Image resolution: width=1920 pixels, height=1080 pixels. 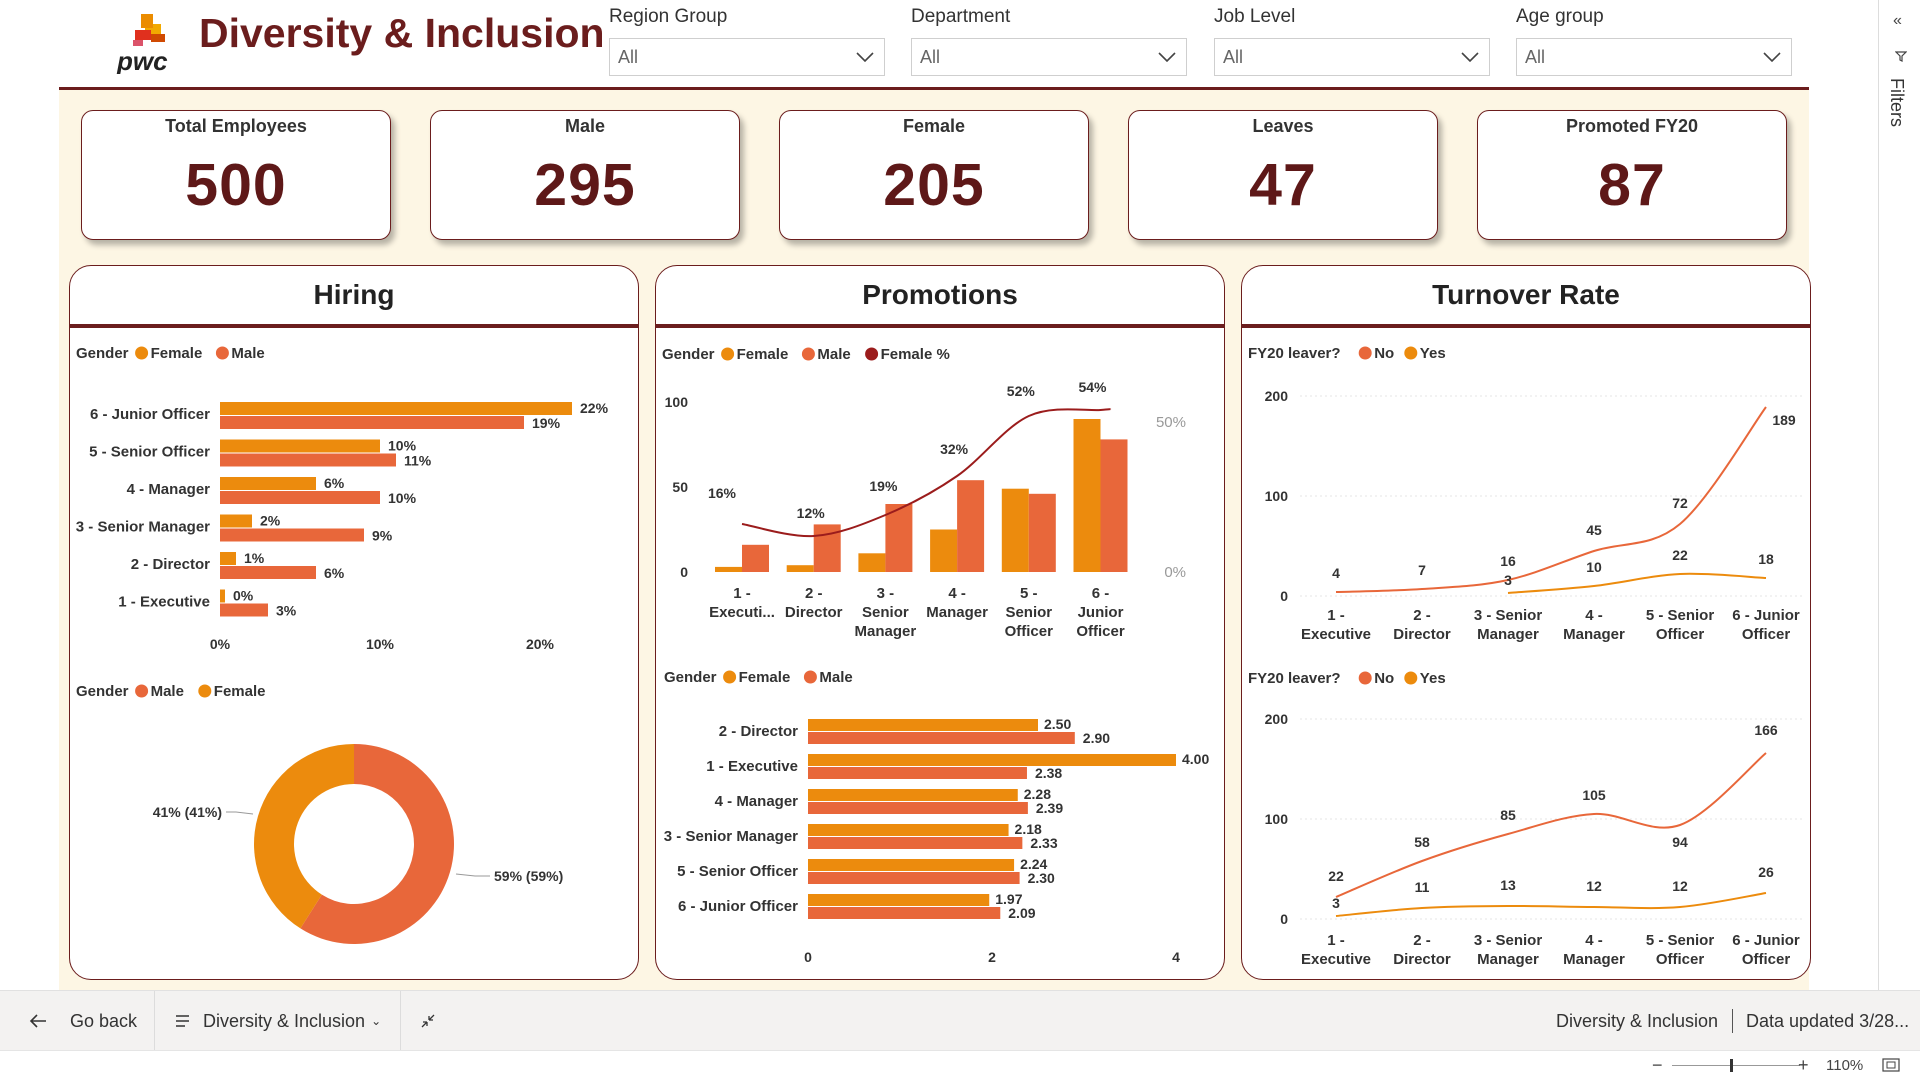 I want to click on pwc-logo: pwc, so click(x=134, y=43).